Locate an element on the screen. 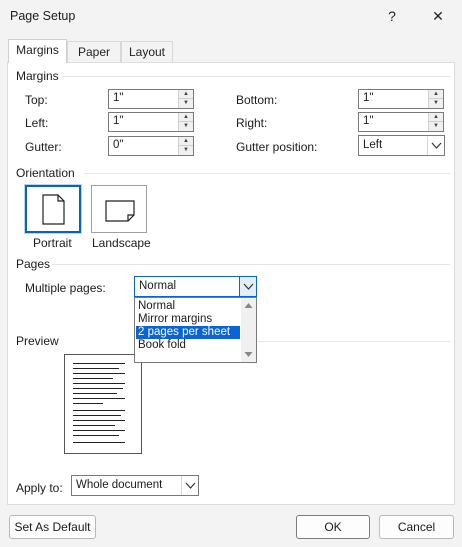  preview-divider is located at coordinates (354, 341).